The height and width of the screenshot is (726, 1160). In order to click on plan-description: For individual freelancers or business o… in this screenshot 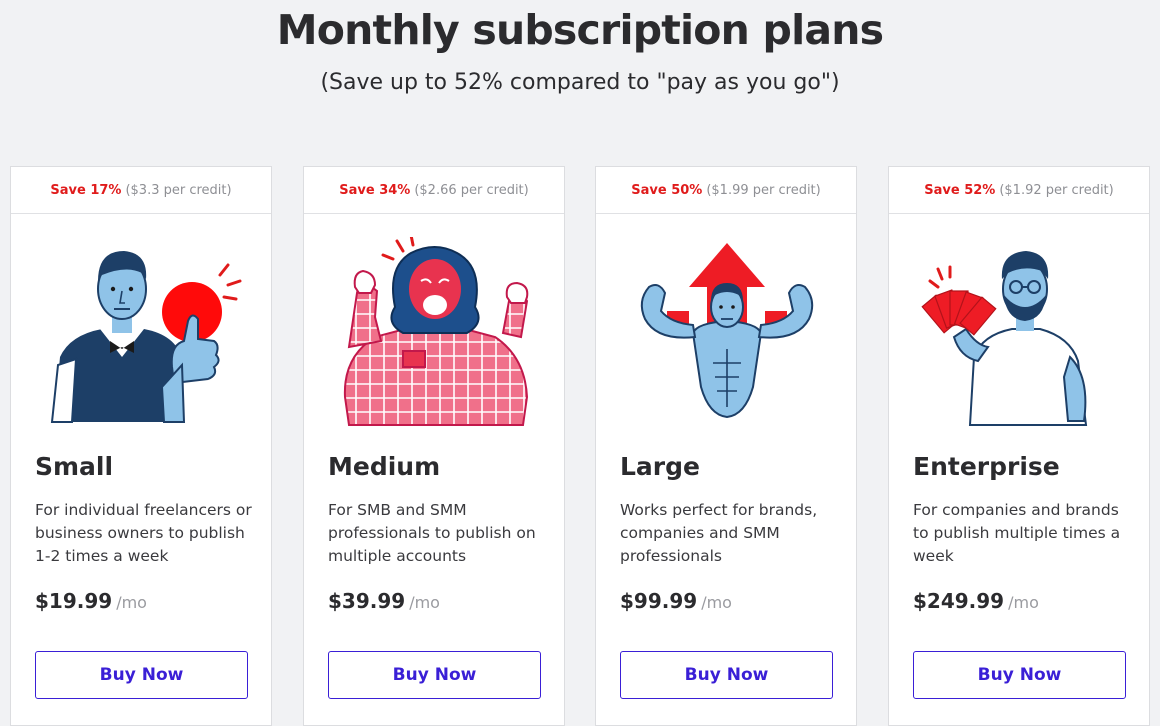, I will do `click(143, 533)`.